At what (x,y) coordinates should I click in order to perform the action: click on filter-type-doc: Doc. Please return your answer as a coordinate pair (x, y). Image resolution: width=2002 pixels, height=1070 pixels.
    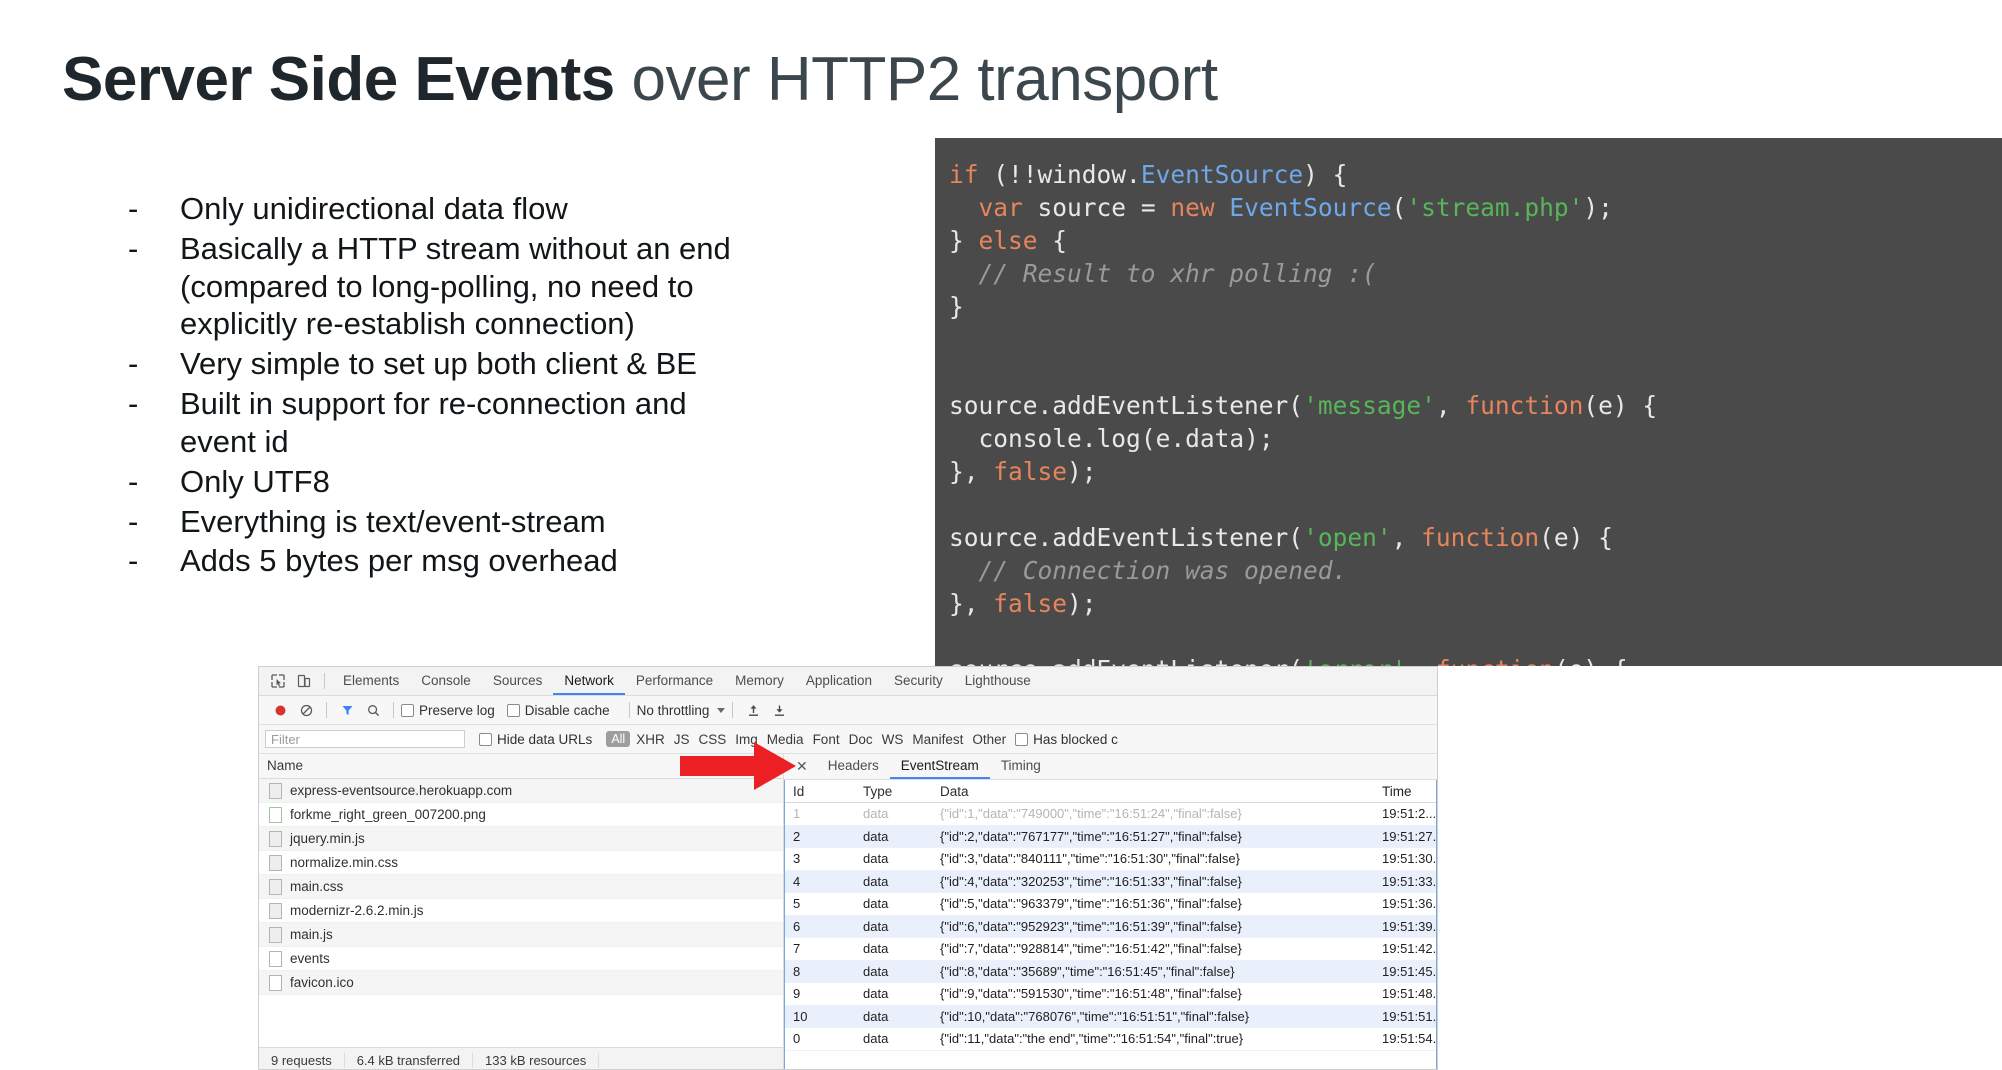
    Looking at the image, I should click on (861, 739).